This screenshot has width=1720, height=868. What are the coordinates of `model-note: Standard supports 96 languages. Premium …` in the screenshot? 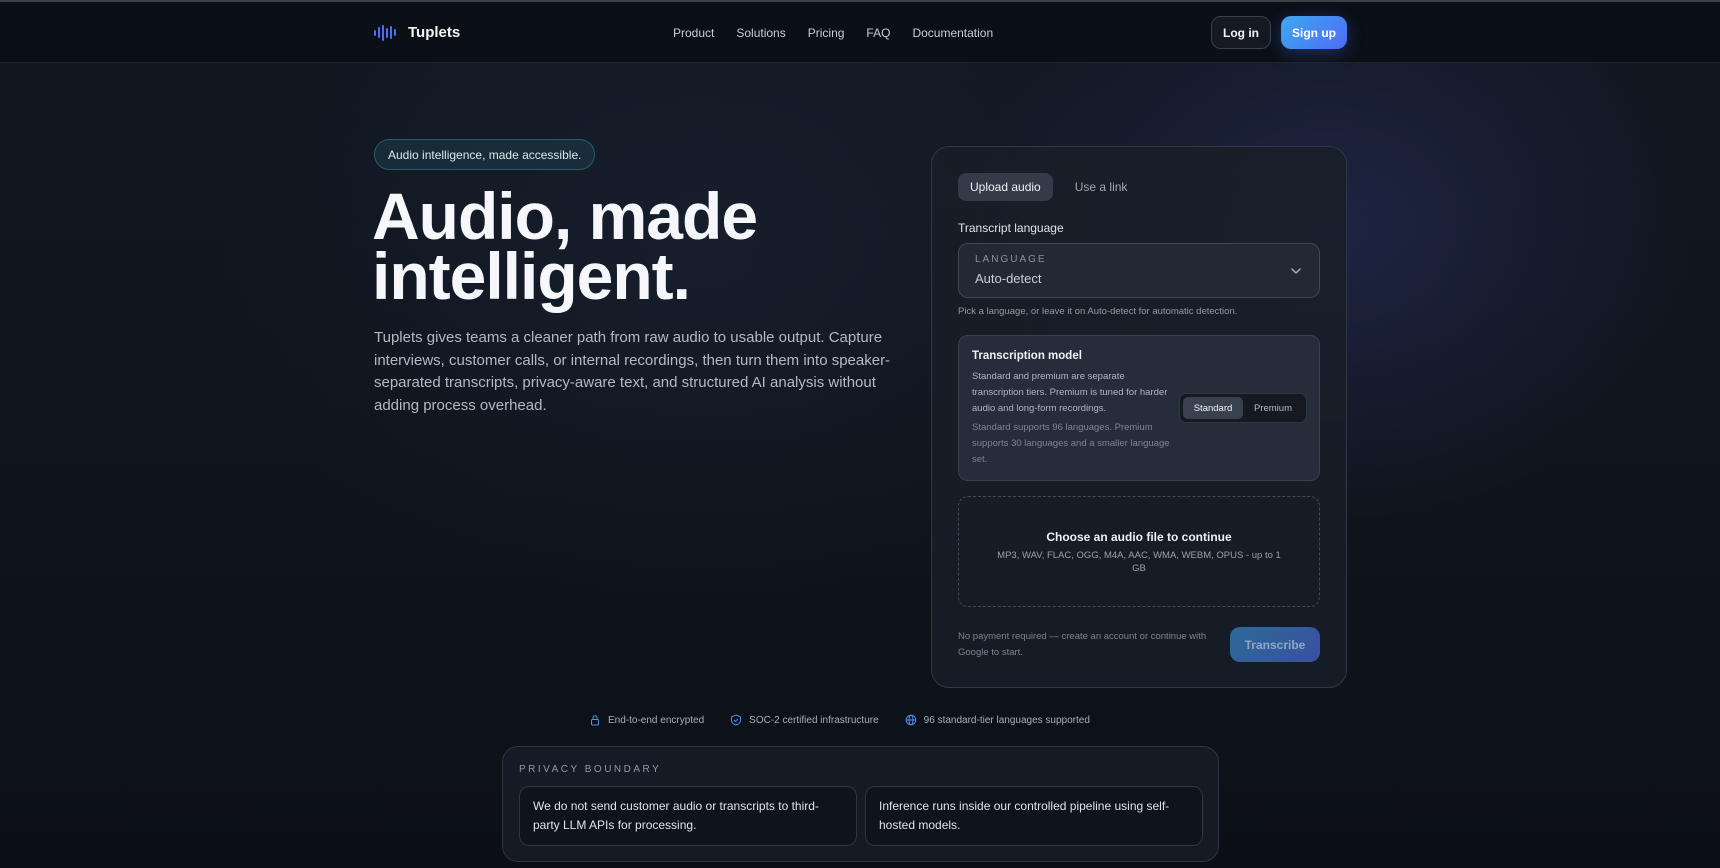 It's located at (1071, 443).